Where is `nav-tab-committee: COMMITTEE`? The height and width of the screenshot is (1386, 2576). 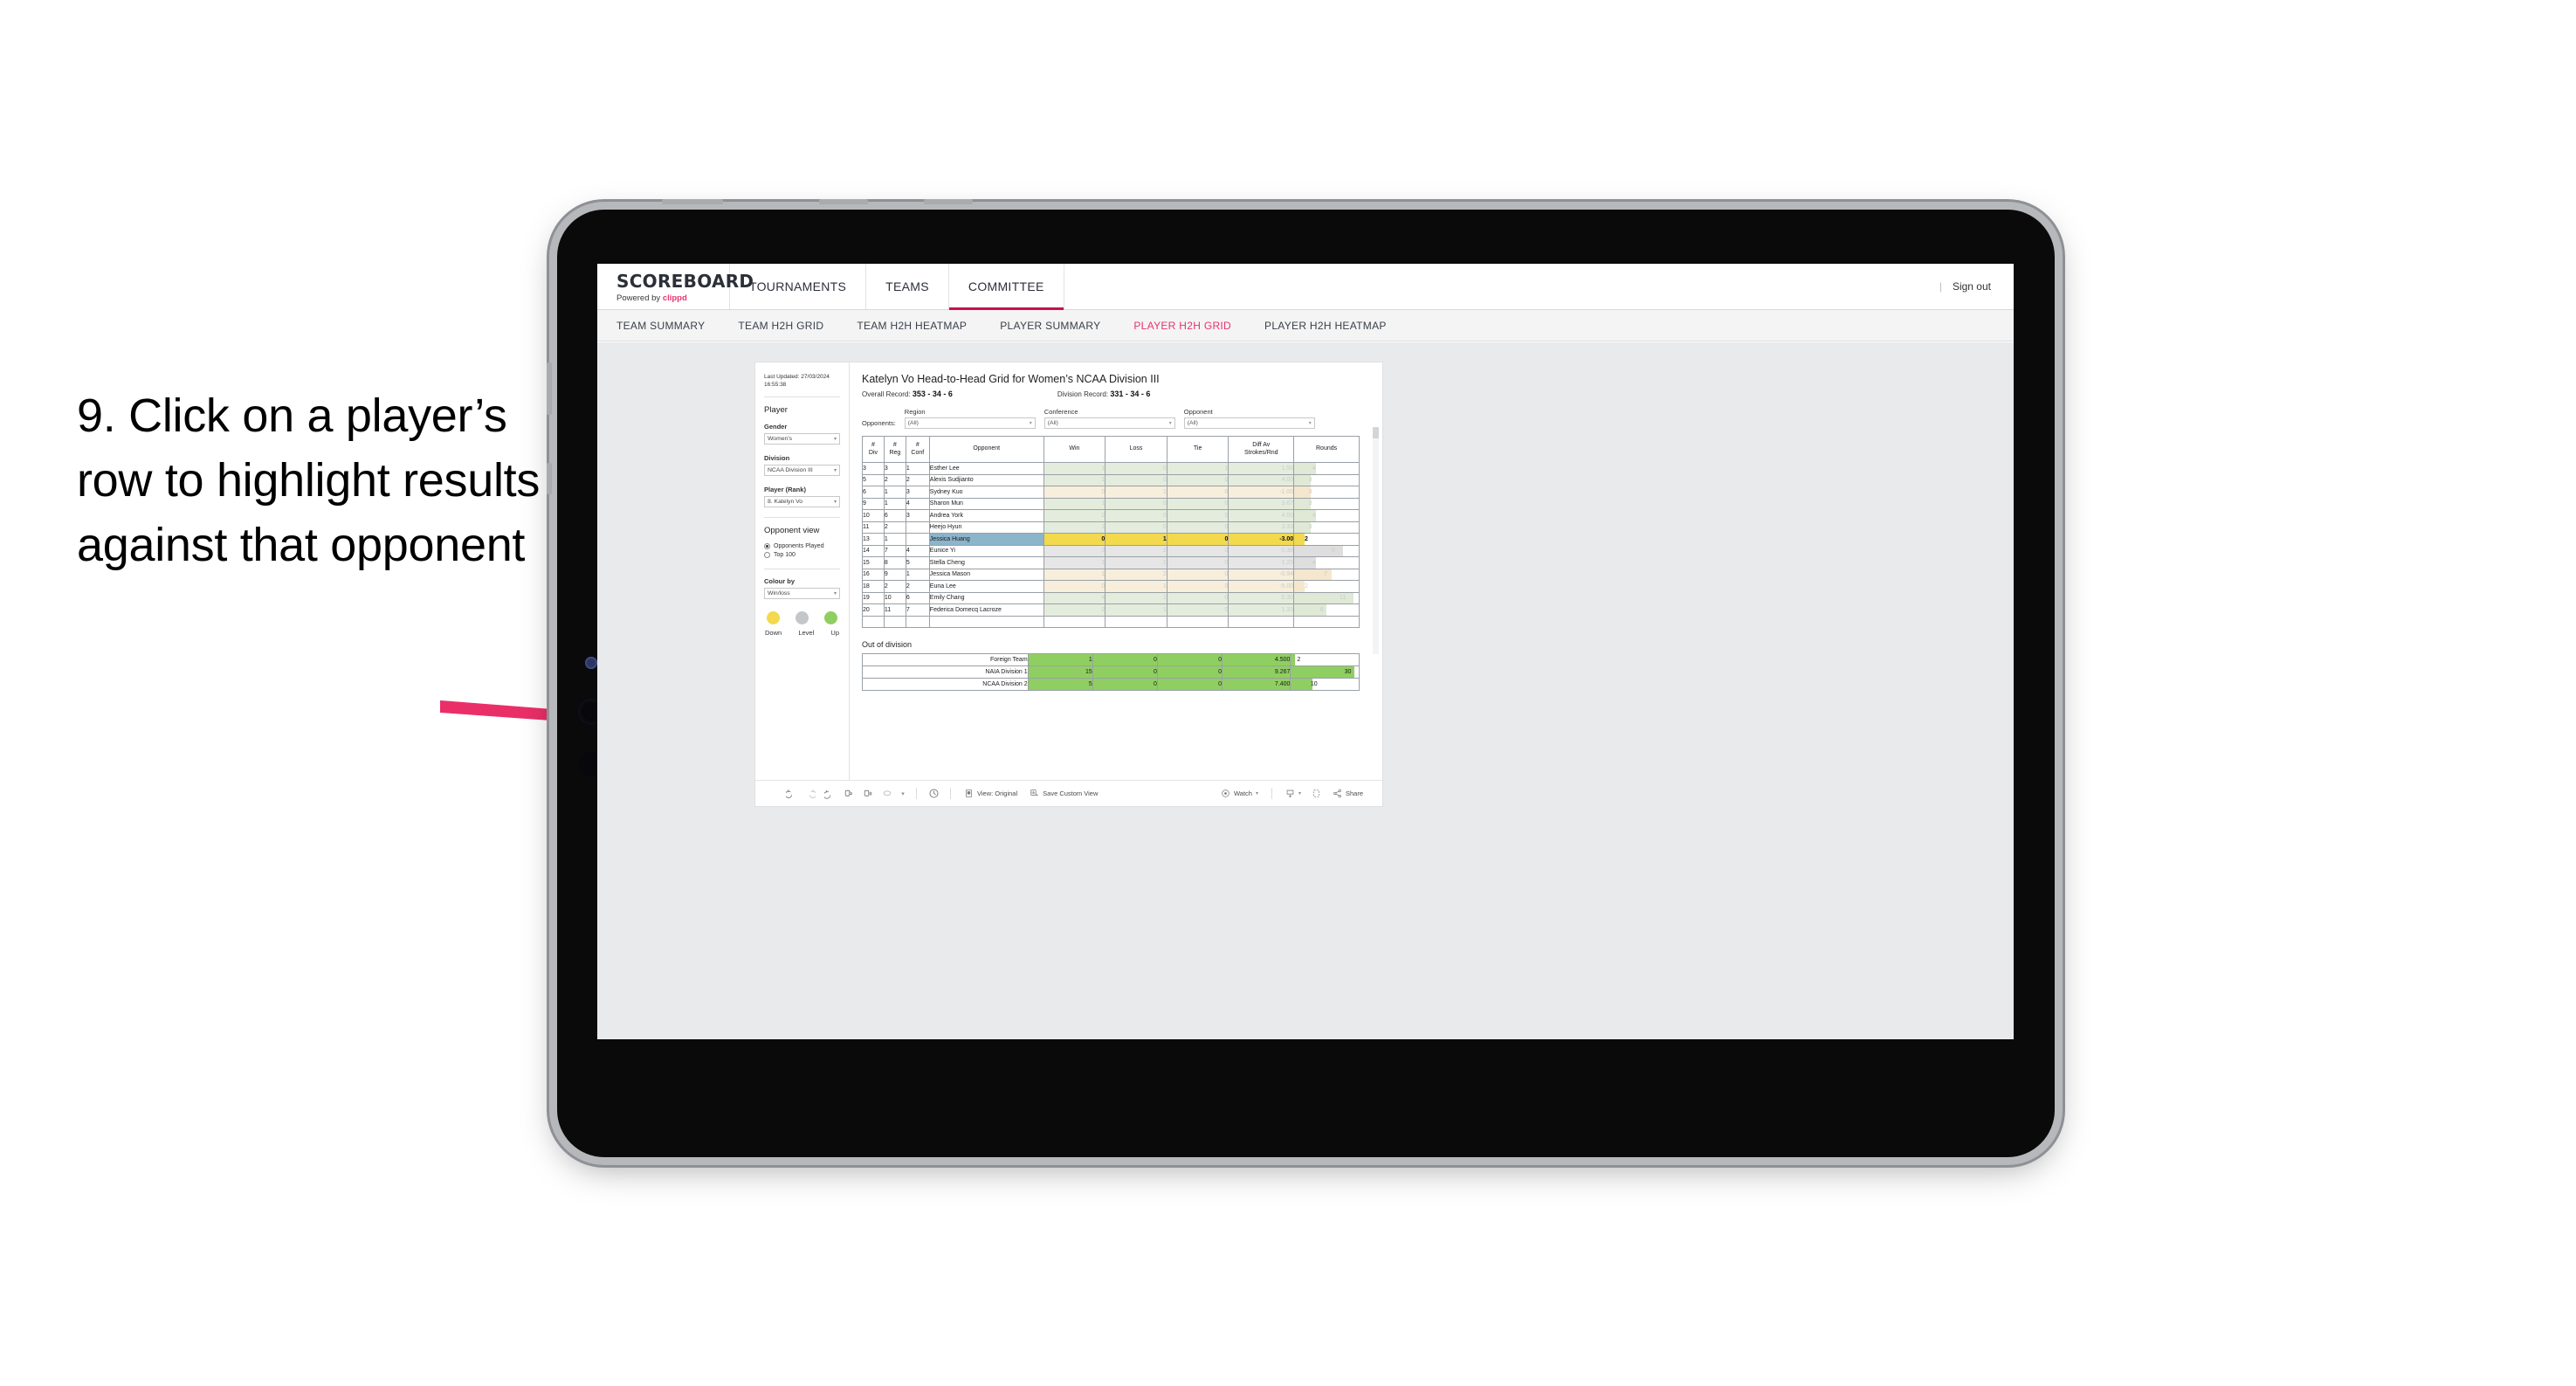
nav-tab-committee: COMMITTEE is located at coordinates (1006, 287).